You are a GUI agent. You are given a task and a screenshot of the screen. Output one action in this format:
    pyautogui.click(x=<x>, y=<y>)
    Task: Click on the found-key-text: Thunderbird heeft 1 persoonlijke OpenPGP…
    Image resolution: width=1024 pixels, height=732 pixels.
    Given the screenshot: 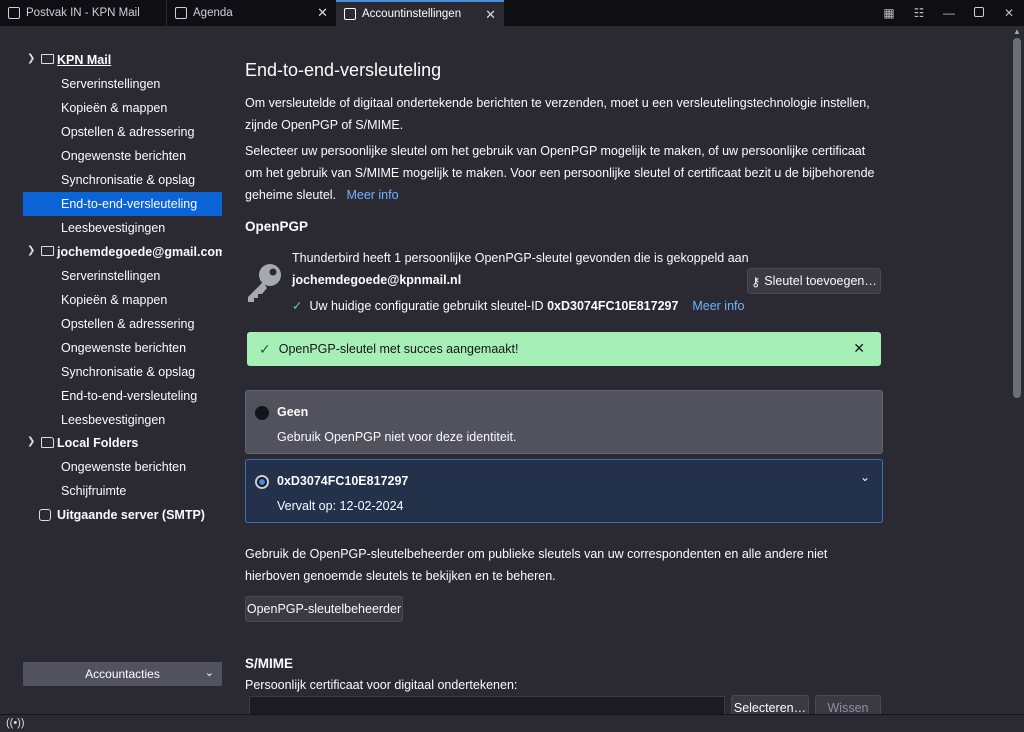 What is the action you would take?
    pyautogui.click(x=520, y=258)
    